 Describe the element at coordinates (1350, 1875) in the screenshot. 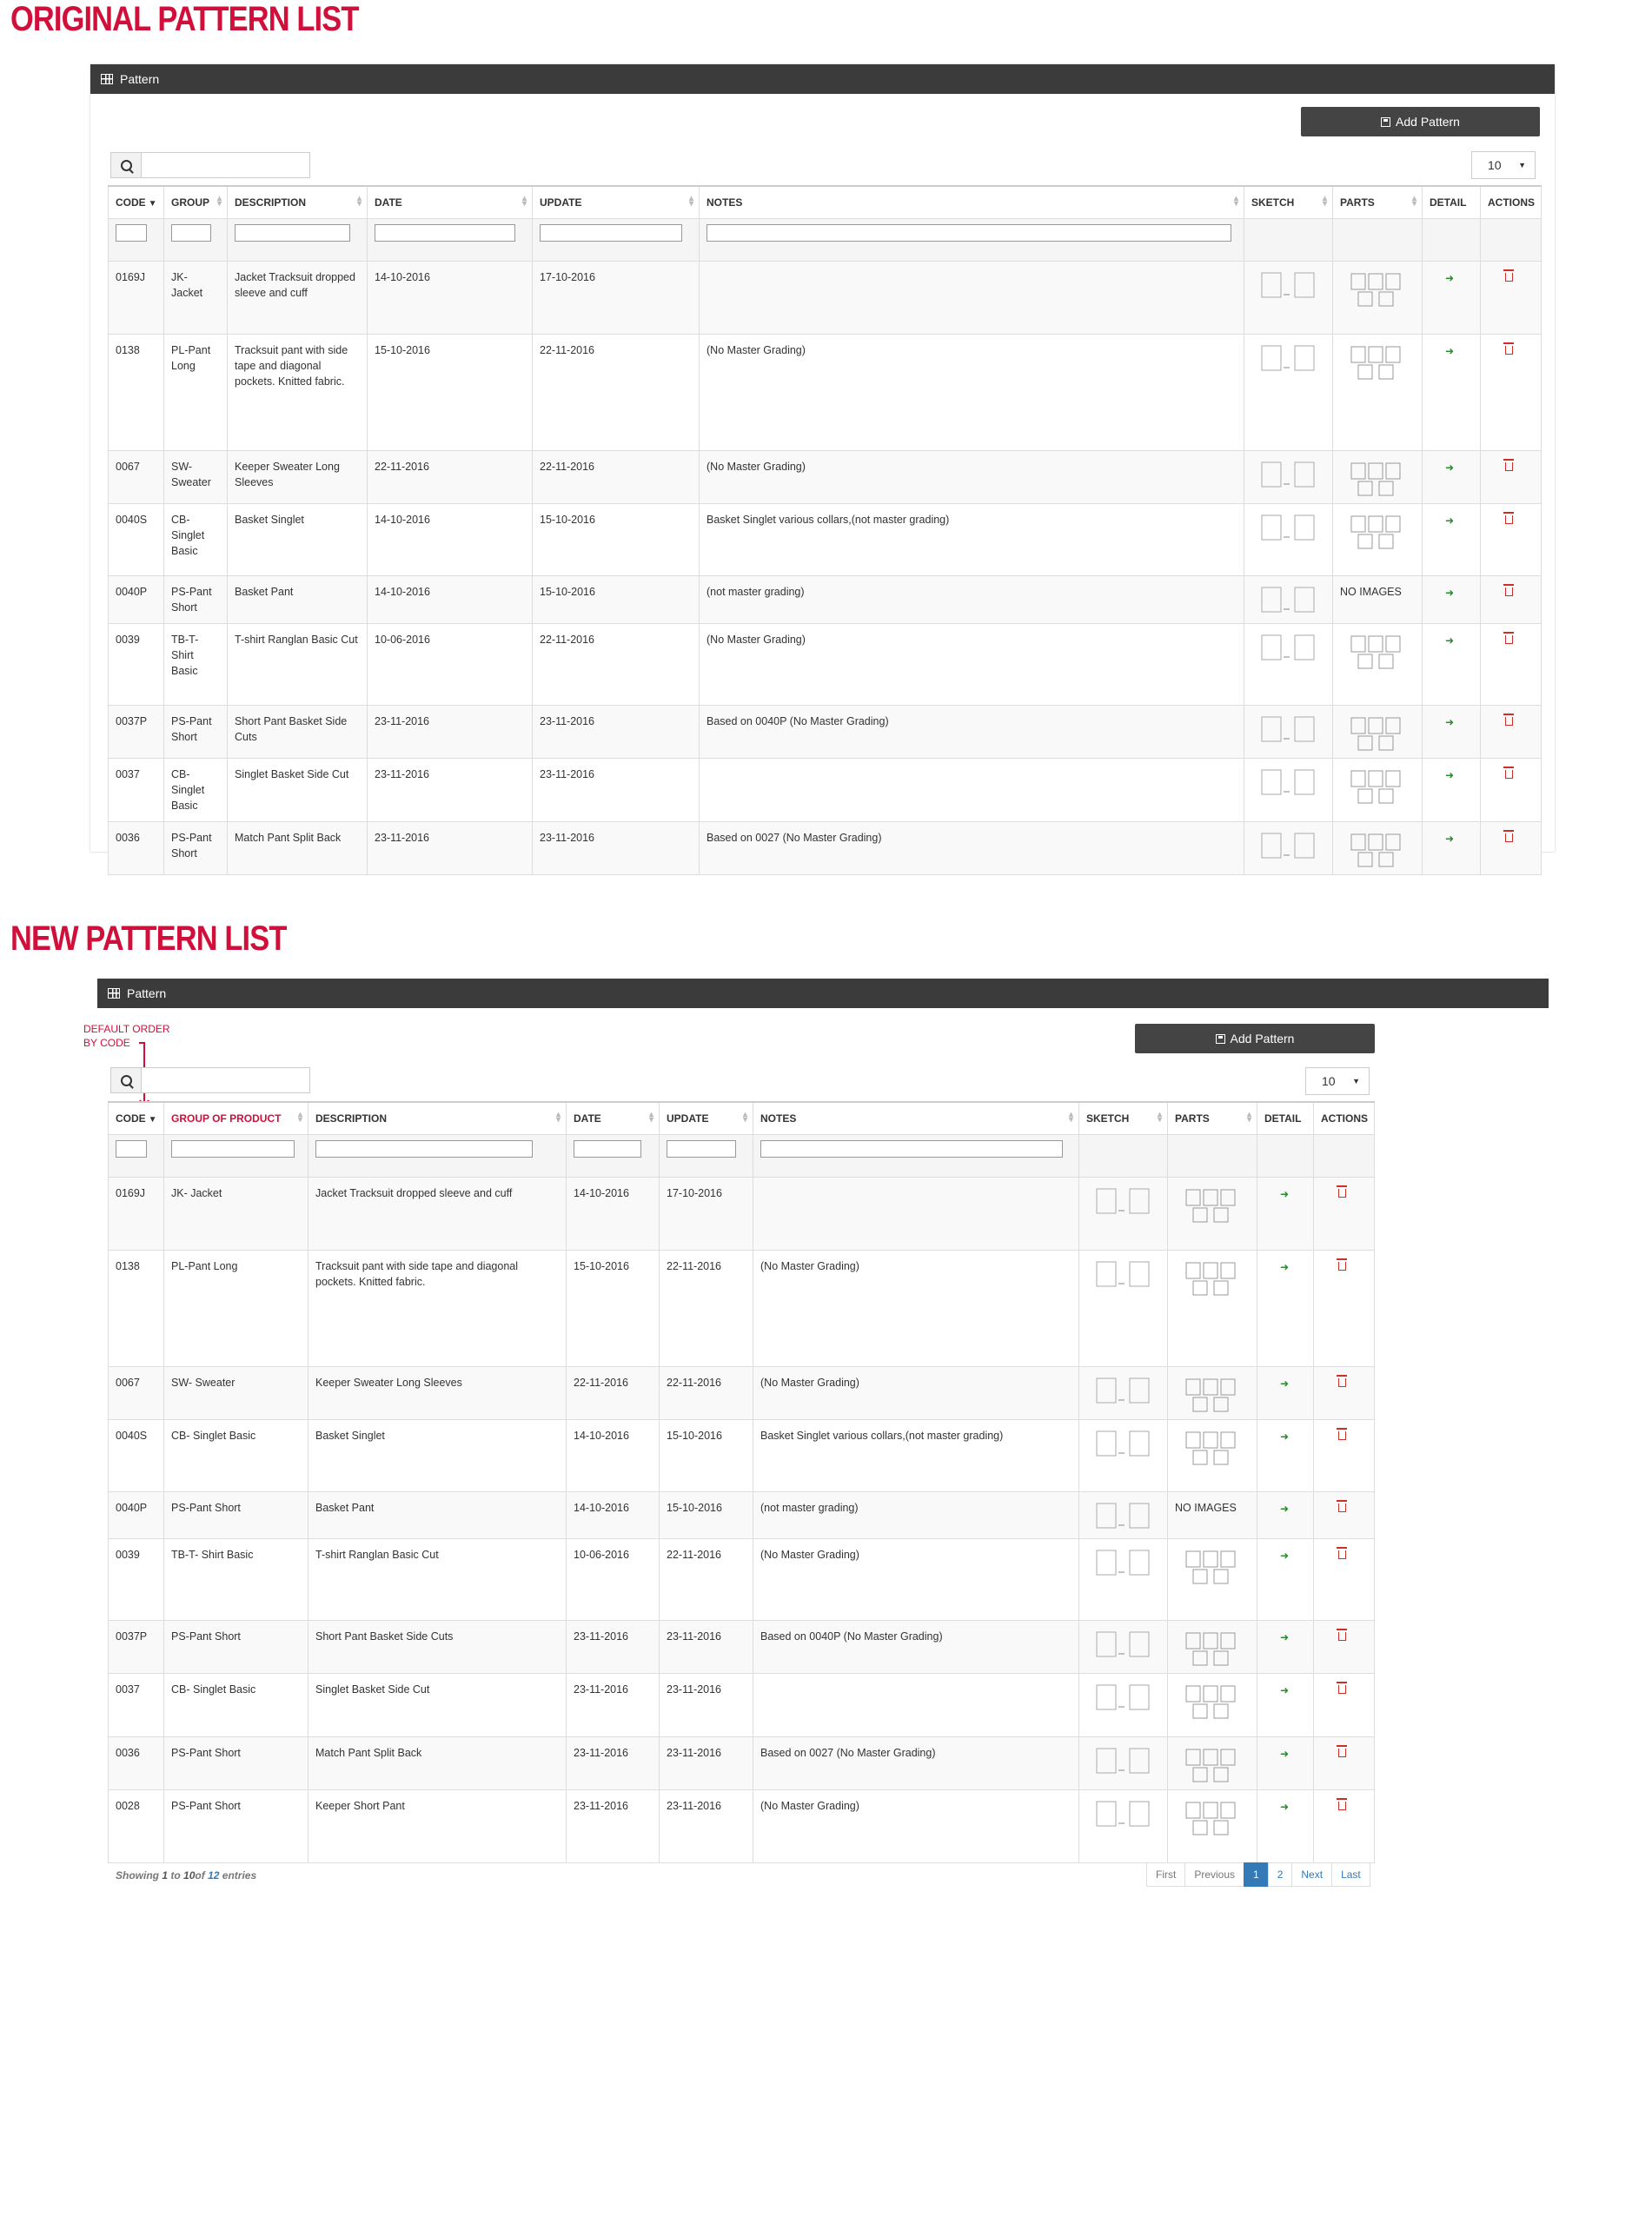

I see `page-last: Last` at that location.